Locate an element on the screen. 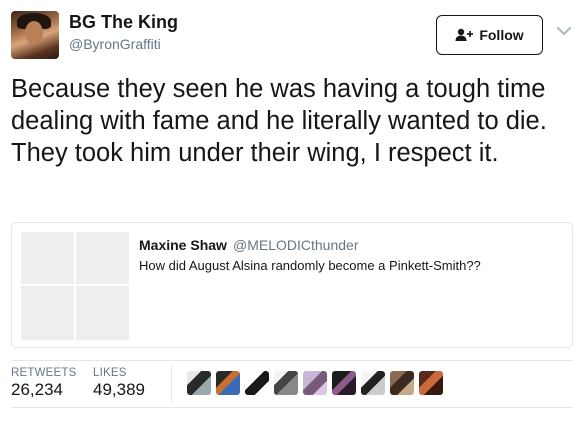  profile-avatar is located at coordinates (35, 35).